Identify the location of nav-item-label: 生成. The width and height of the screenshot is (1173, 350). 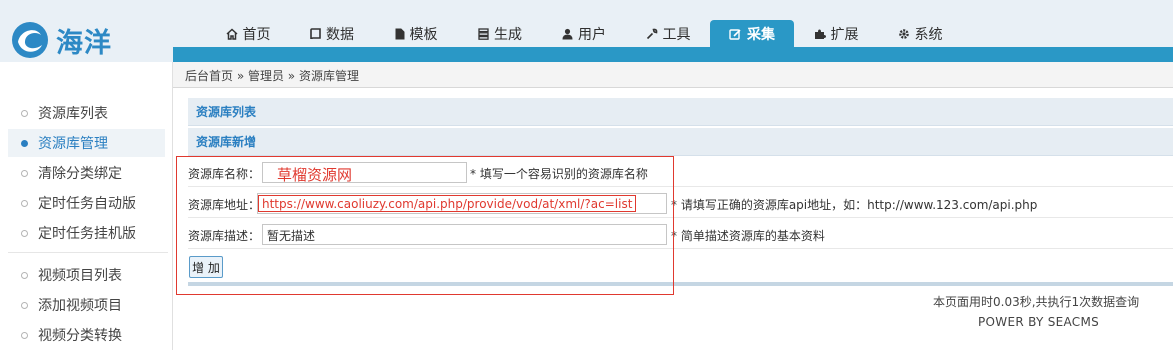
(508, 34).